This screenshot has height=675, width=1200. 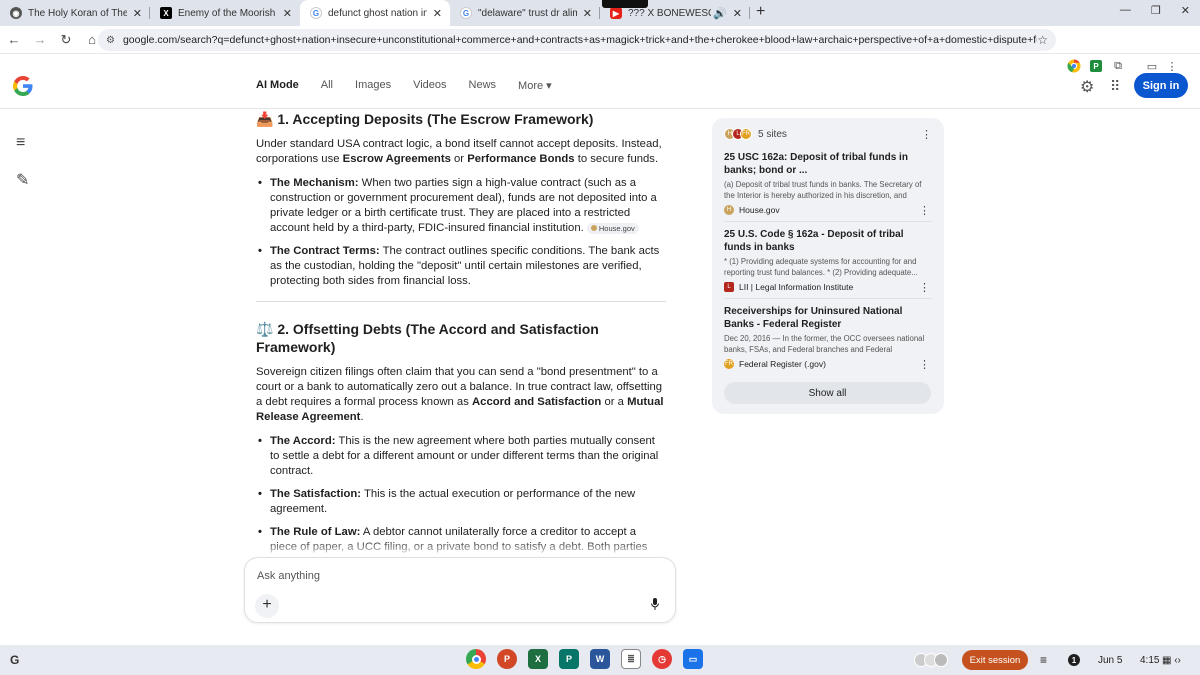 I want to click on citation-chip: House.gov, so click(x=612, y=228).